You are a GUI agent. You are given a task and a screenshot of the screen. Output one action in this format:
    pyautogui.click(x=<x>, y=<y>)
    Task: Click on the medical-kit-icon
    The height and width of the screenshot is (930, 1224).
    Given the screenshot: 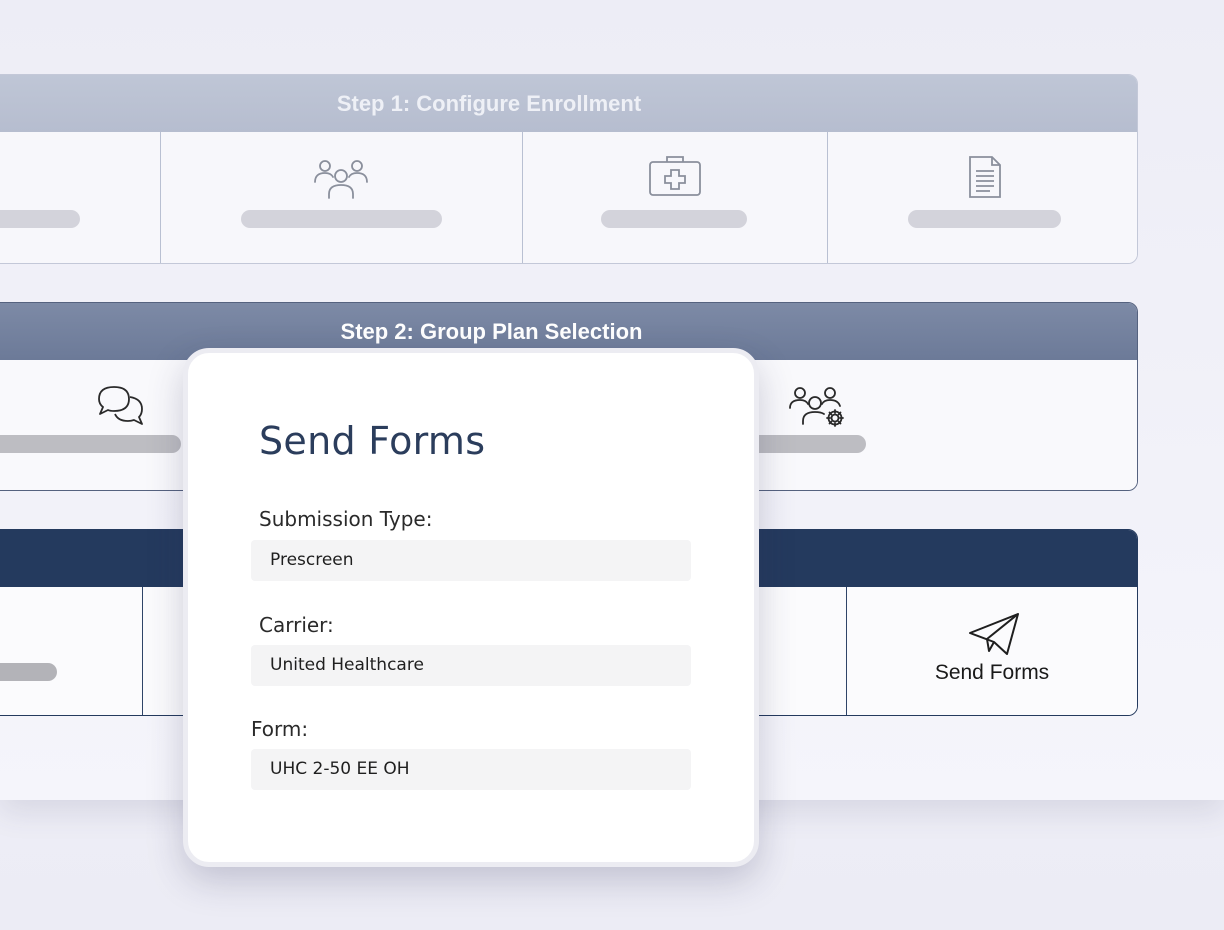 What is the action you would take?
    pyautogui.click(x=675, y=176)
    